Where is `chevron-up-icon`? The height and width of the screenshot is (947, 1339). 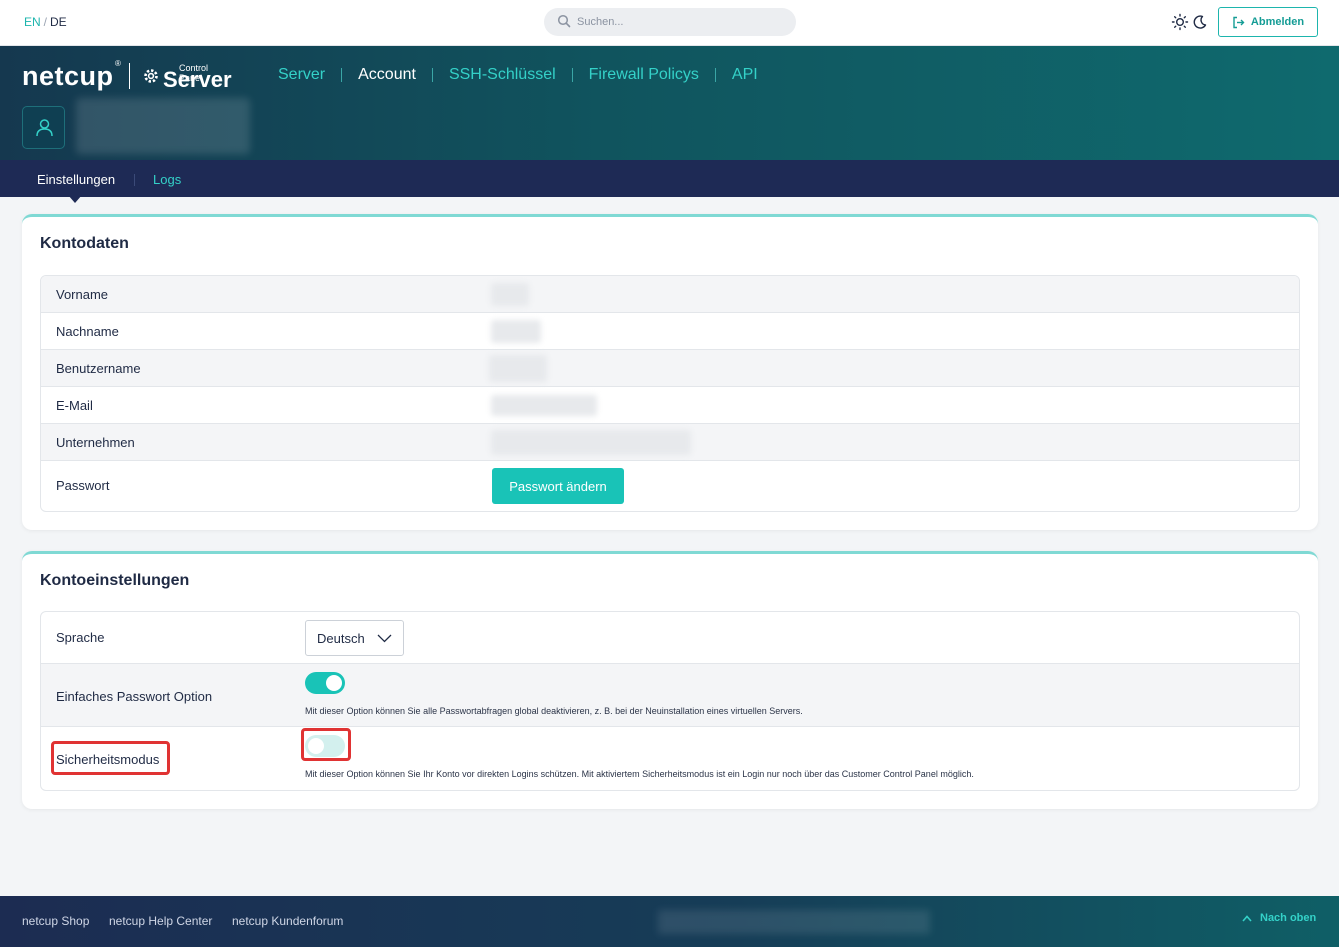
chevron-up-icon is located at coordinates (1247, 918).